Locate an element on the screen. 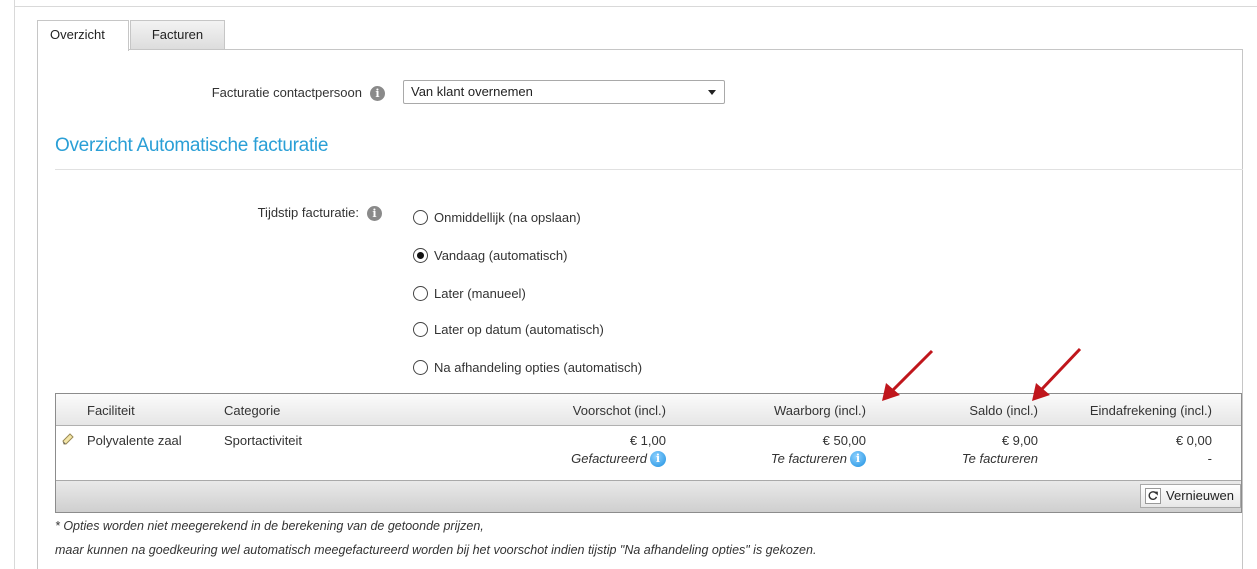 The height and width of the screenshot is (569, 1257). tab-overzicht: Overzicht is located at coordinates (83, 35).